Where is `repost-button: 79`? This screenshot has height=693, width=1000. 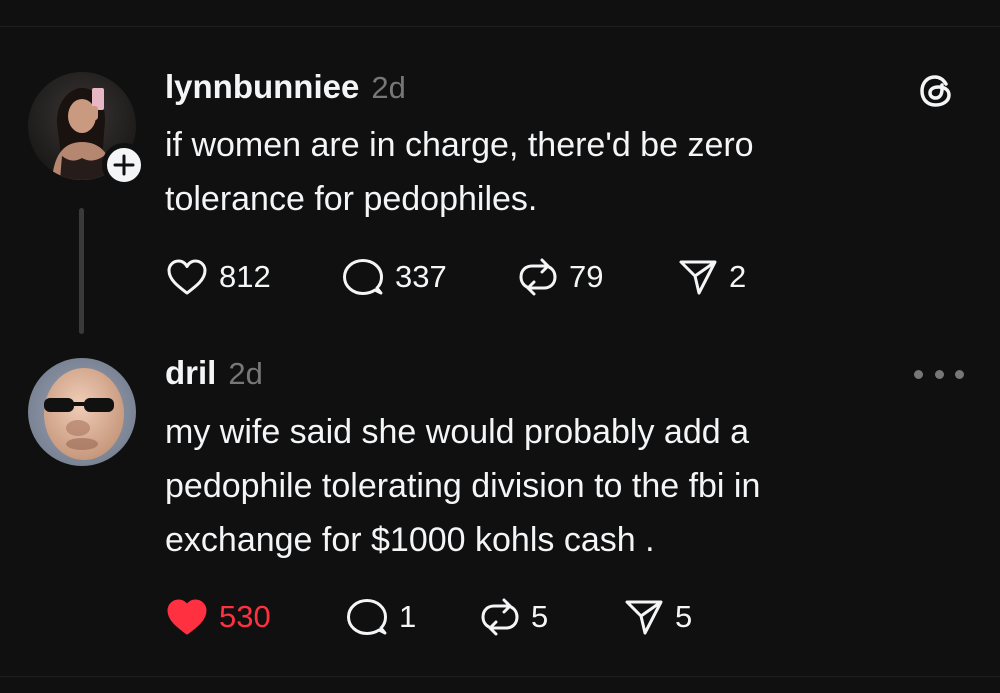 repost-button: 79 is located at coordinates (597, 277).